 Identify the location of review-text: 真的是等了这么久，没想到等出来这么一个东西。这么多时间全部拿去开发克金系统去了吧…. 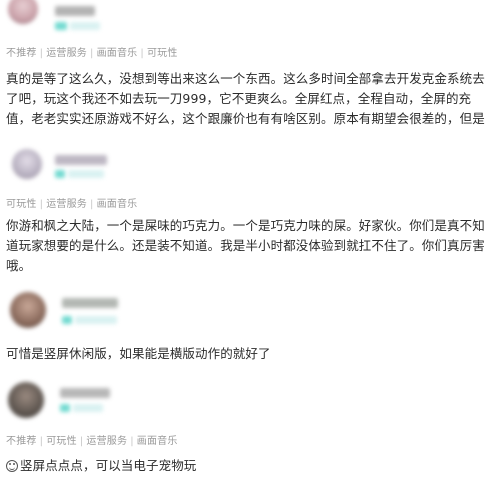
(245, 98).